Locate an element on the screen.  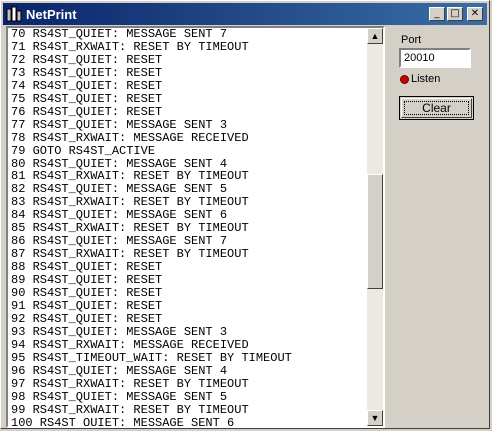
scroll-thumb is located at coordinates (375, 231).